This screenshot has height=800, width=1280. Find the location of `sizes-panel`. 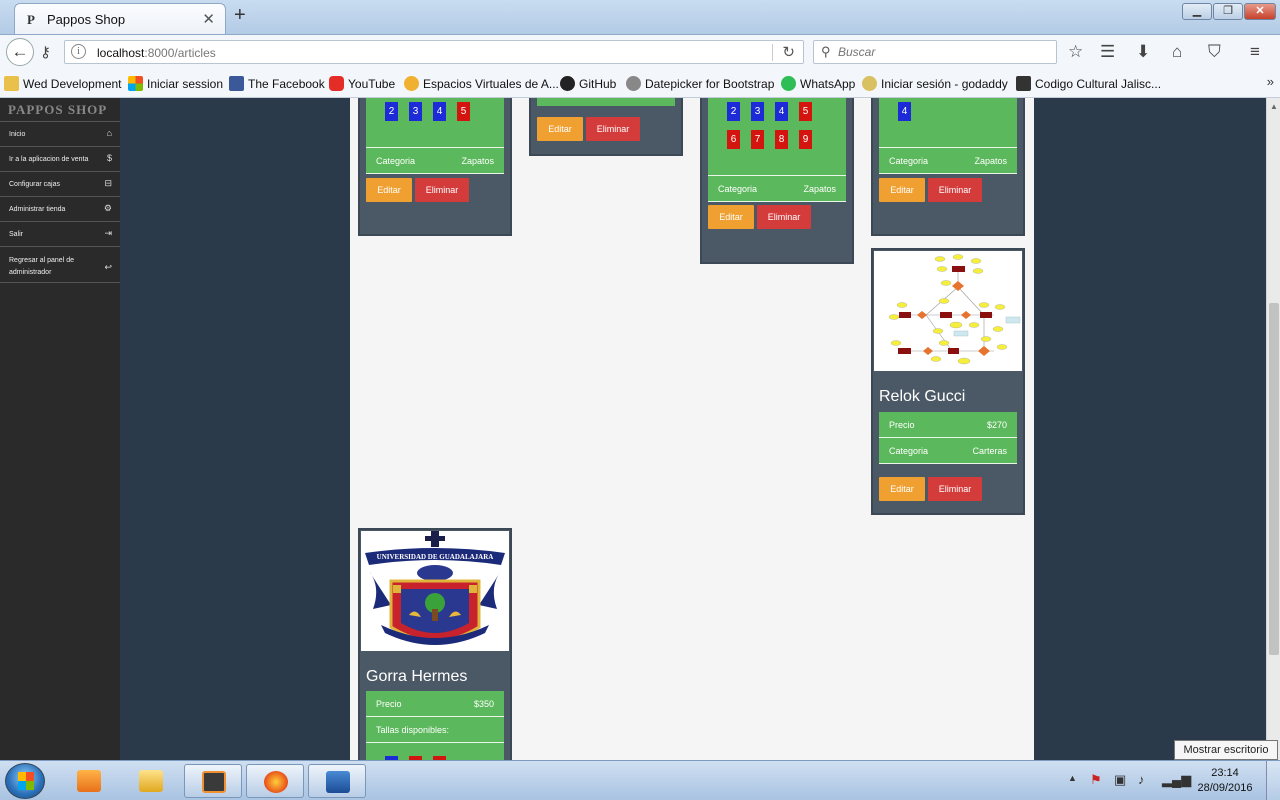

sizes-panel is located at coordinates (606, 102).